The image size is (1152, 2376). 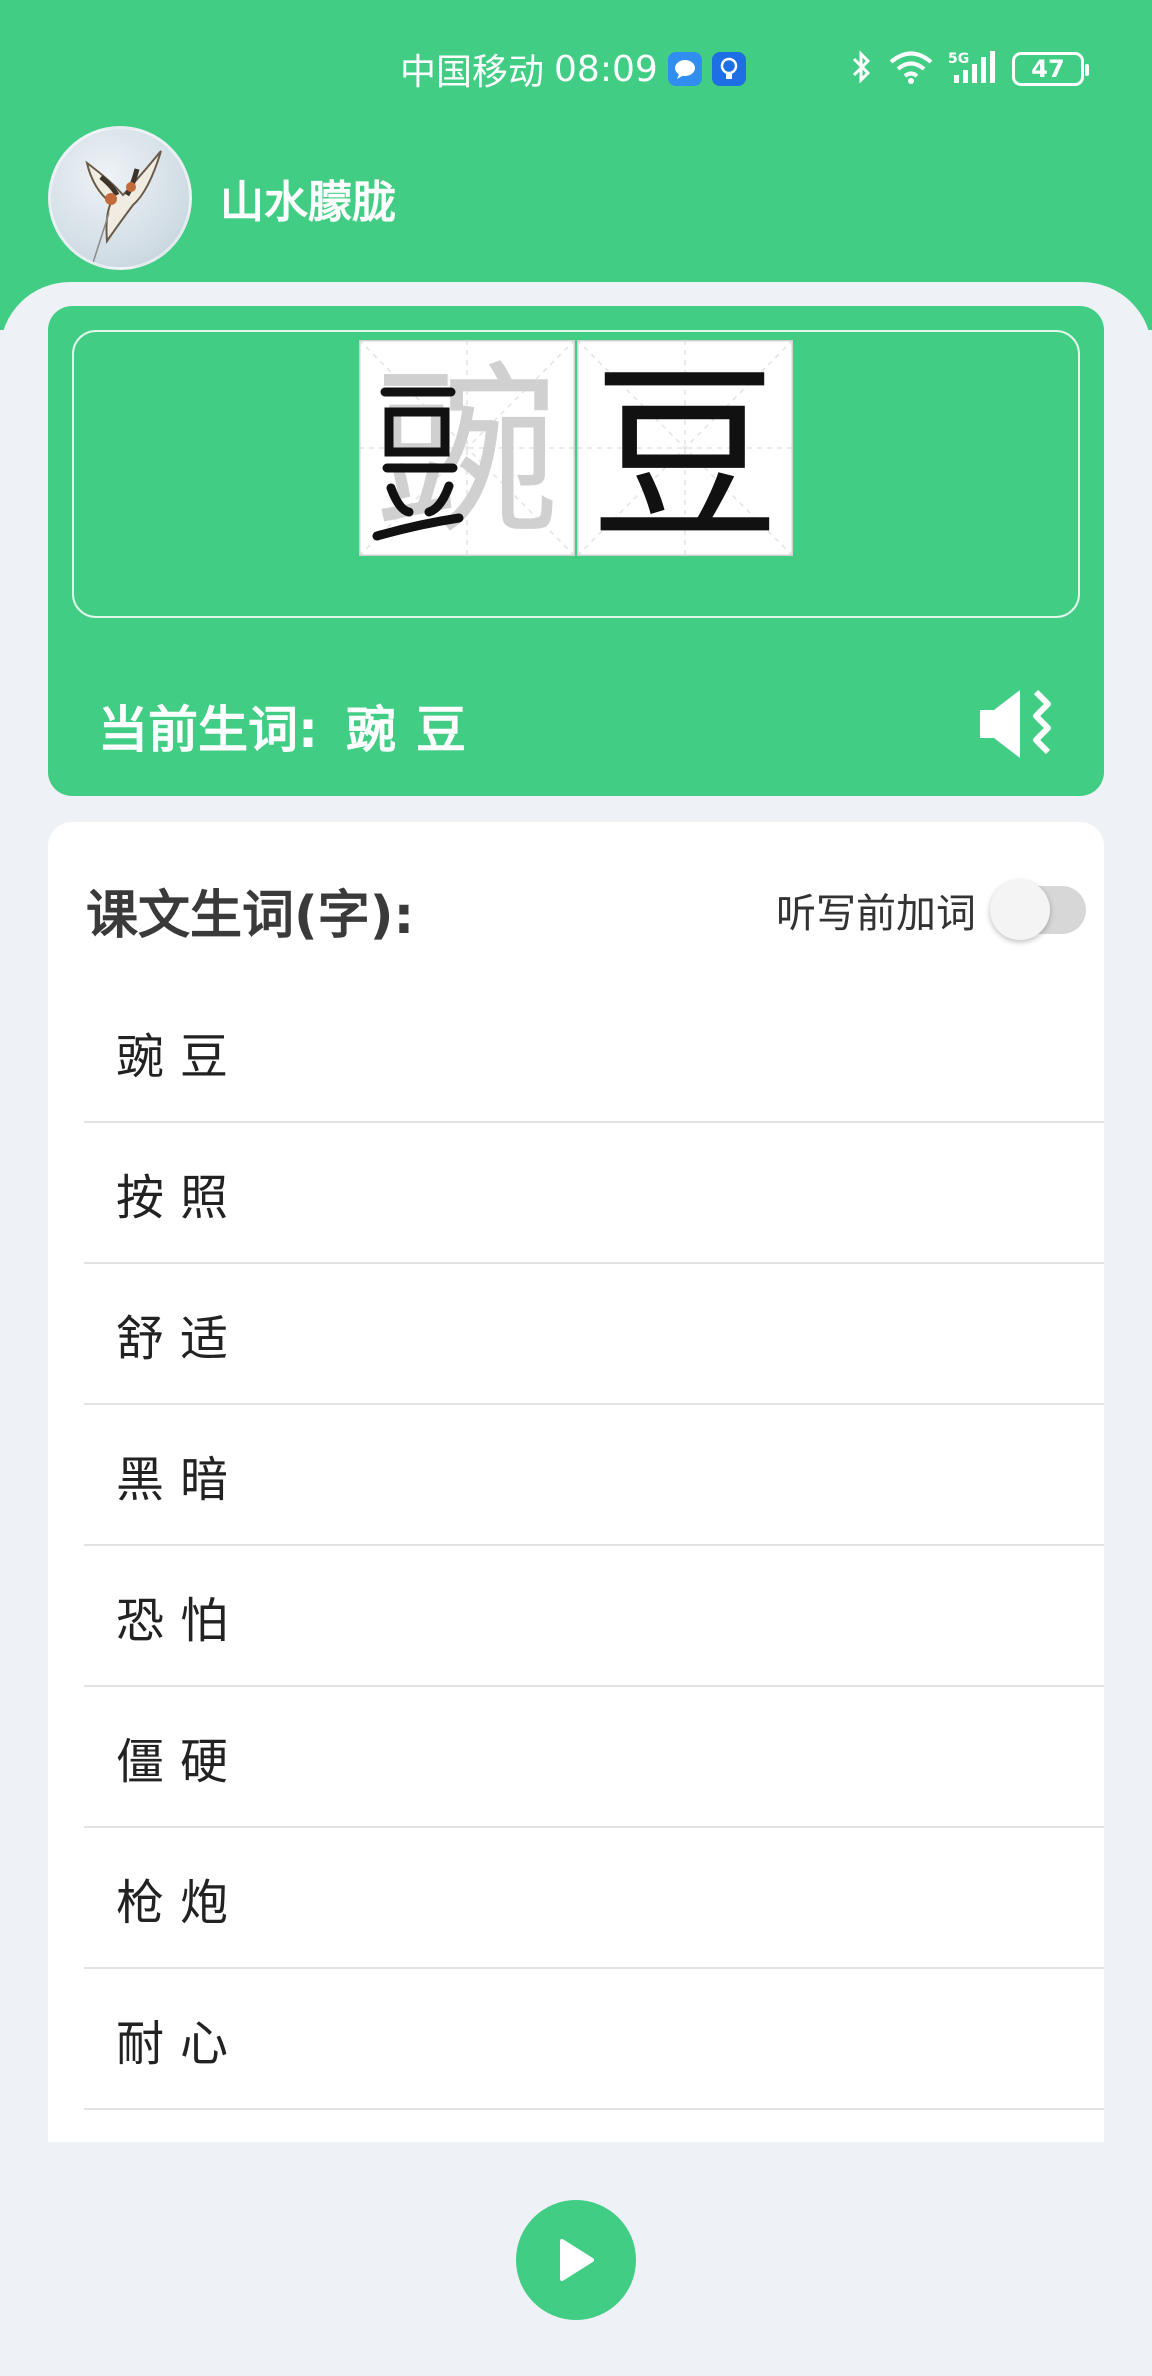 What do you see at coordinates (180, 1902) in the screenshot?
I see `list-item-word: 枪炮` at bounding box center [180, 1902].